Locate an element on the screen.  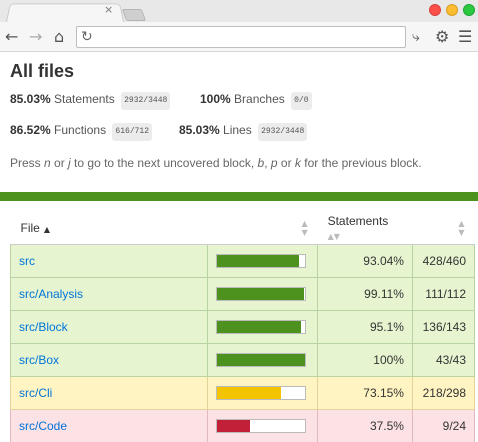
stat-label: Functions is located at coordinates (80, 130).